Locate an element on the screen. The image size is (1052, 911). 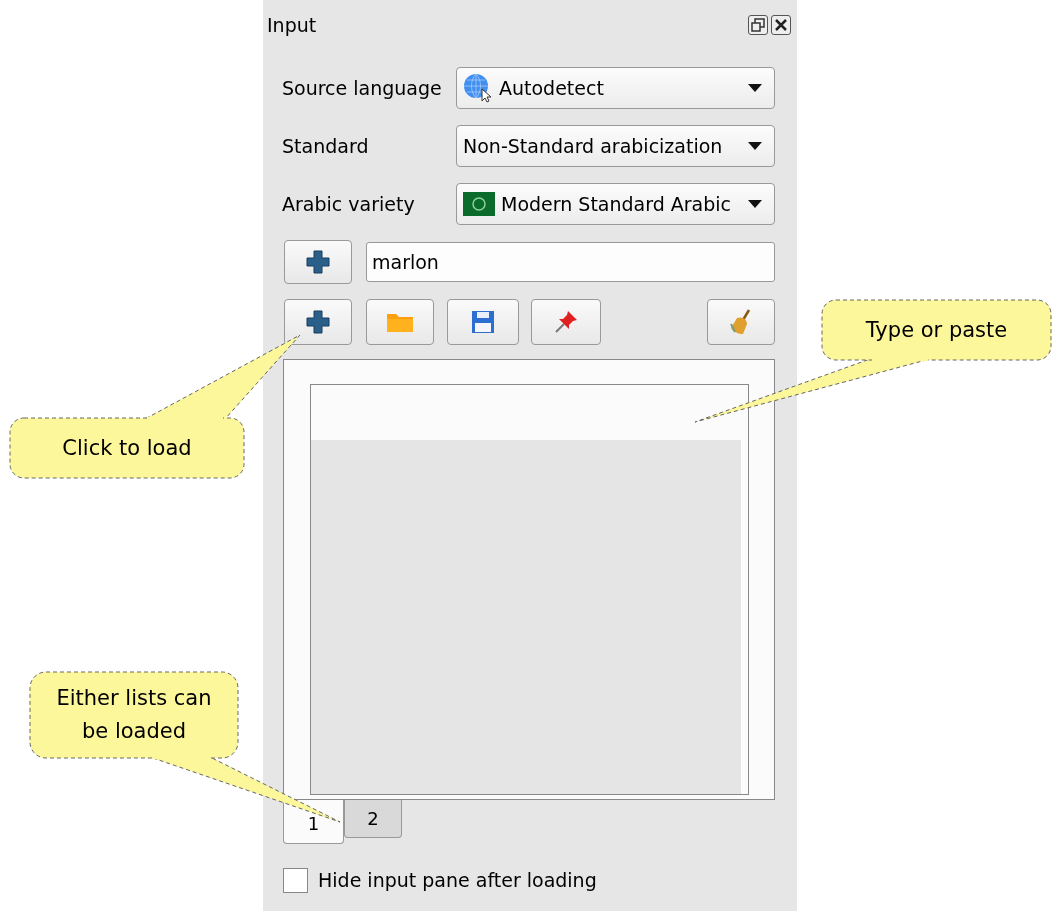
field-label: Source language is located at coordinates (362, 88).